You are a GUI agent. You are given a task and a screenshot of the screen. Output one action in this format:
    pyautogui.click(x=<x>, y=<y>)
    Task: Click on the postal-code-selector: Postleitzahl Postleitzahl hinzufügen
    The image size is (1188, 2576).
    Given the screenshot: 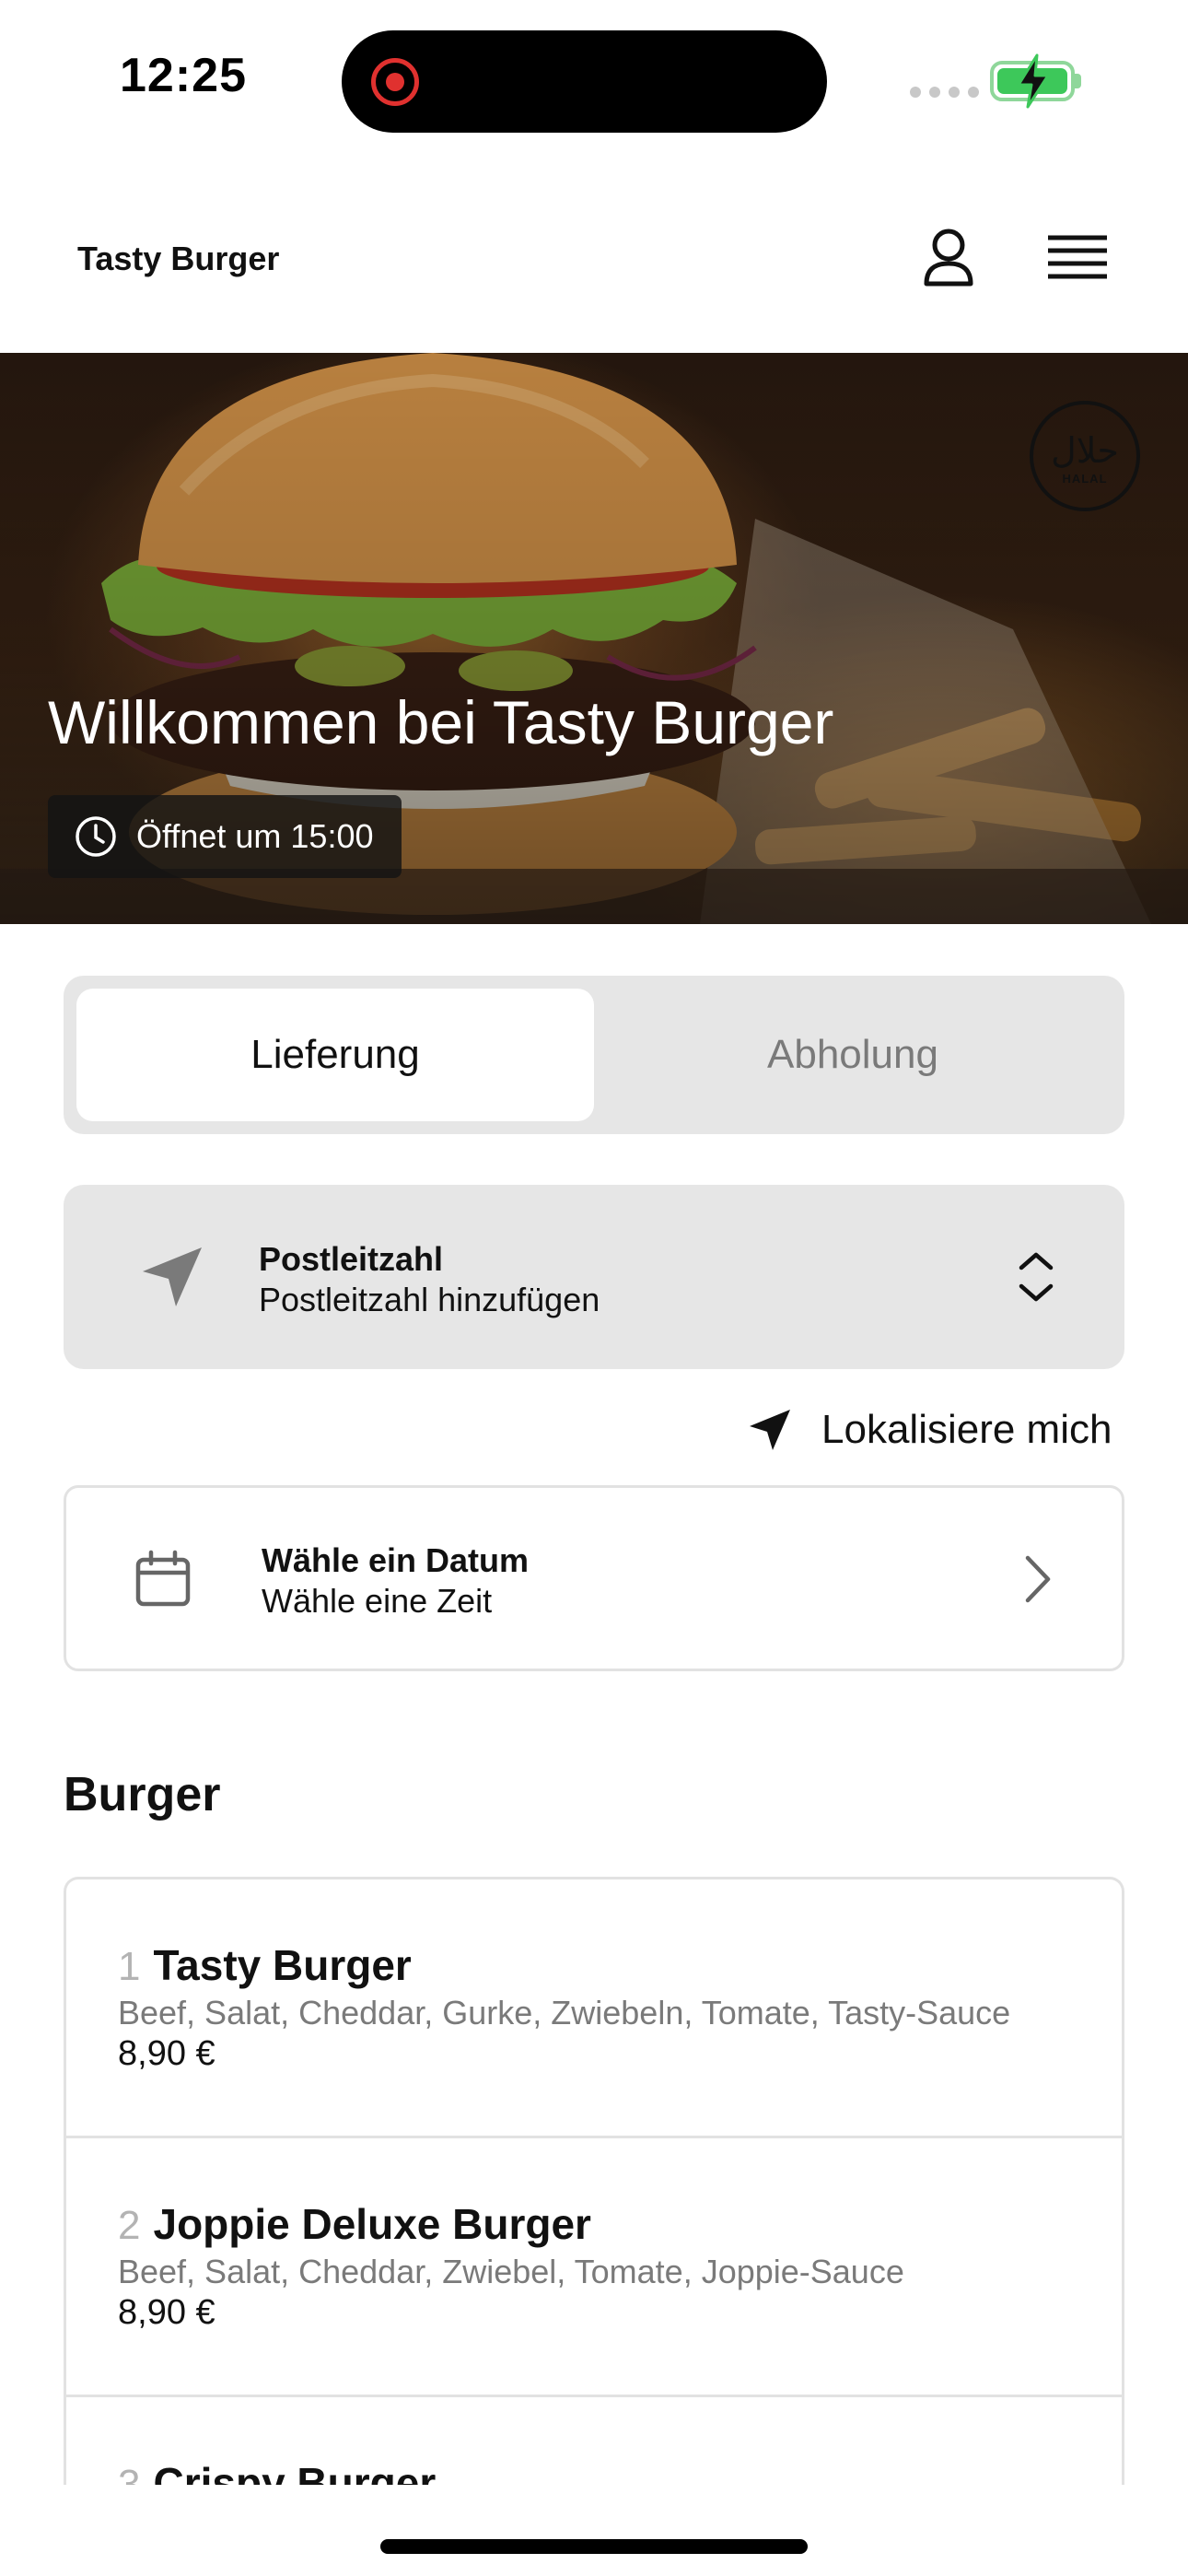 What is the action you would take?
    pyautogui.click(x=594, y=1277)
    